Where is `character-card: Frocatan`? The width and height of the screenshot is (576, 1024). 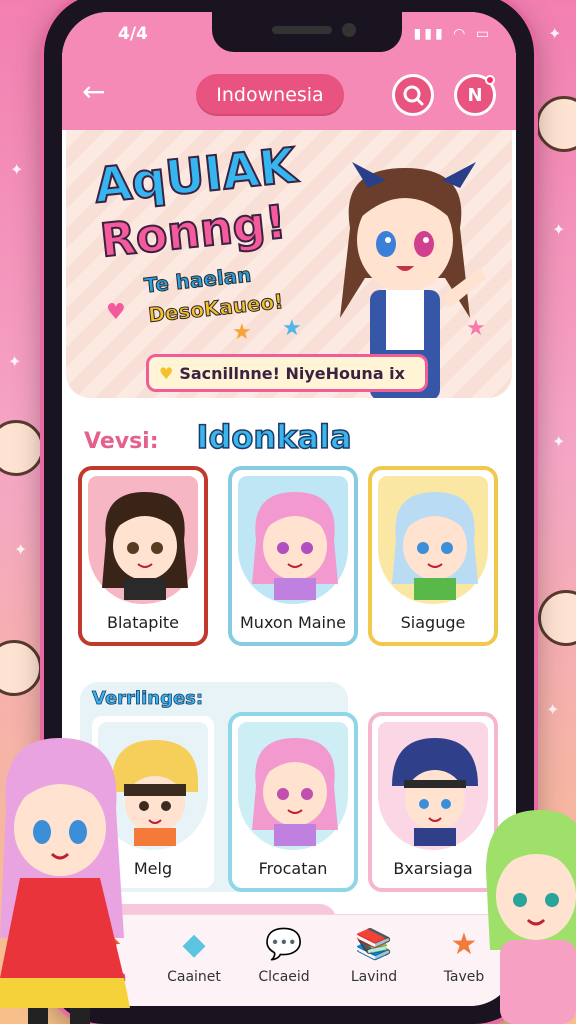
character-card: Frocatan is located at coordinates (293, 802).